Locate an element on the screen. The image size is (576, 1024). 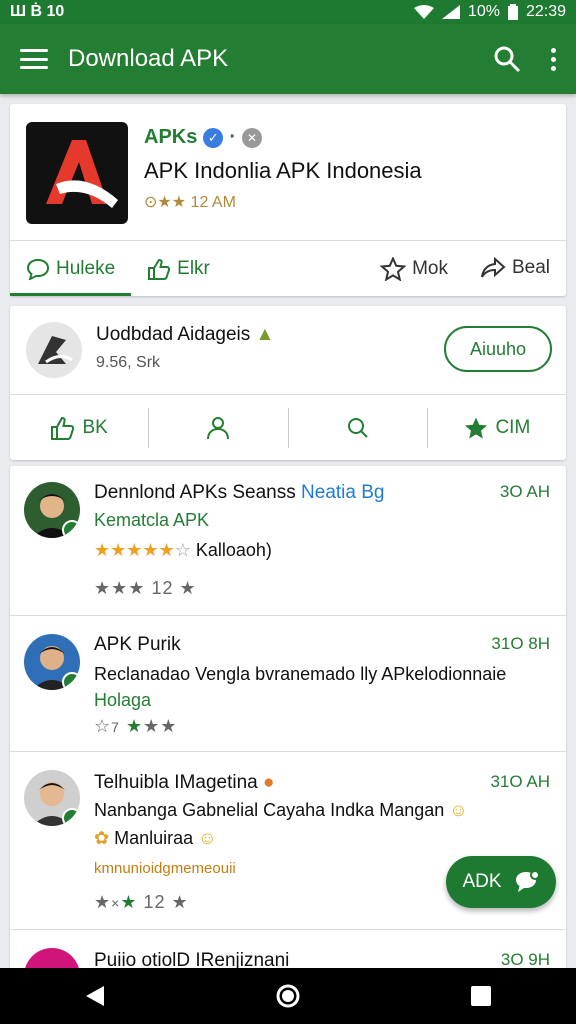
flower-emoji-icon: ✿ is located at coordinates (102, 838).